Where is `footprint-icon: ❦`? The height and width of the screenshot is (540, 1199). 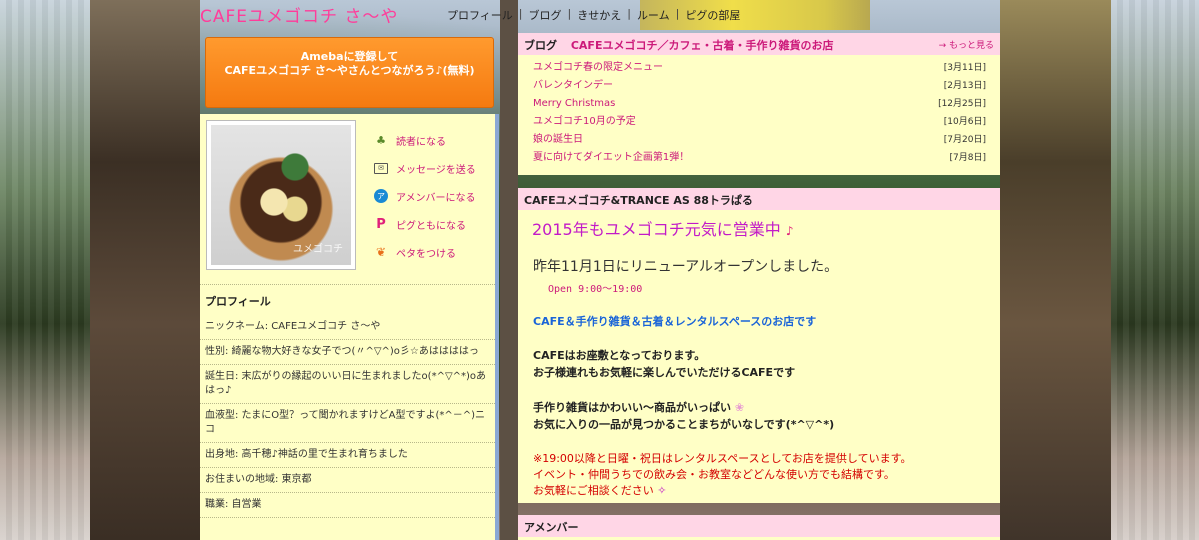 footprint-icon: ❦ is located at coordinates (381, 252).